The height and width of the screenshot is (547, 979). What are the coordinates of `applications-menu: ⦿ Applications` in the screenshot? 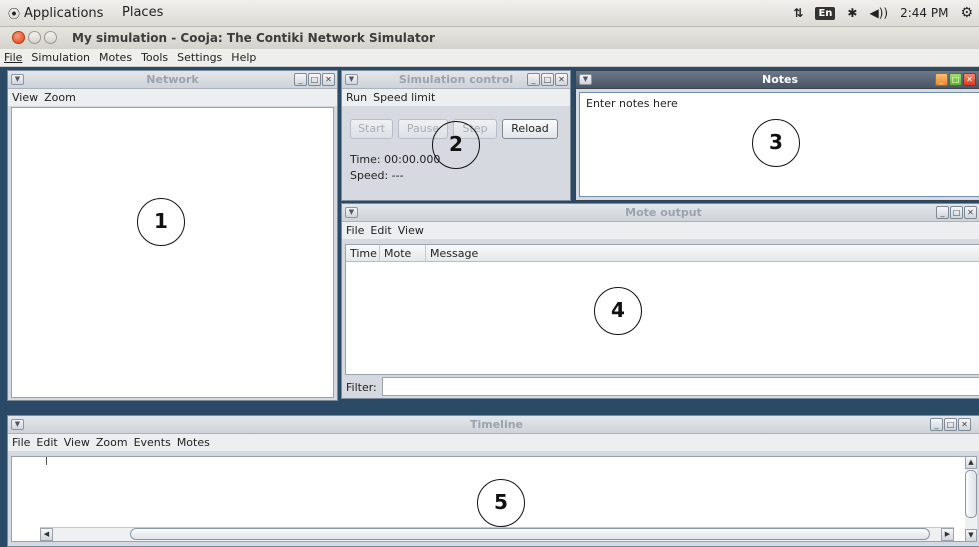 It's located at (55, 13).